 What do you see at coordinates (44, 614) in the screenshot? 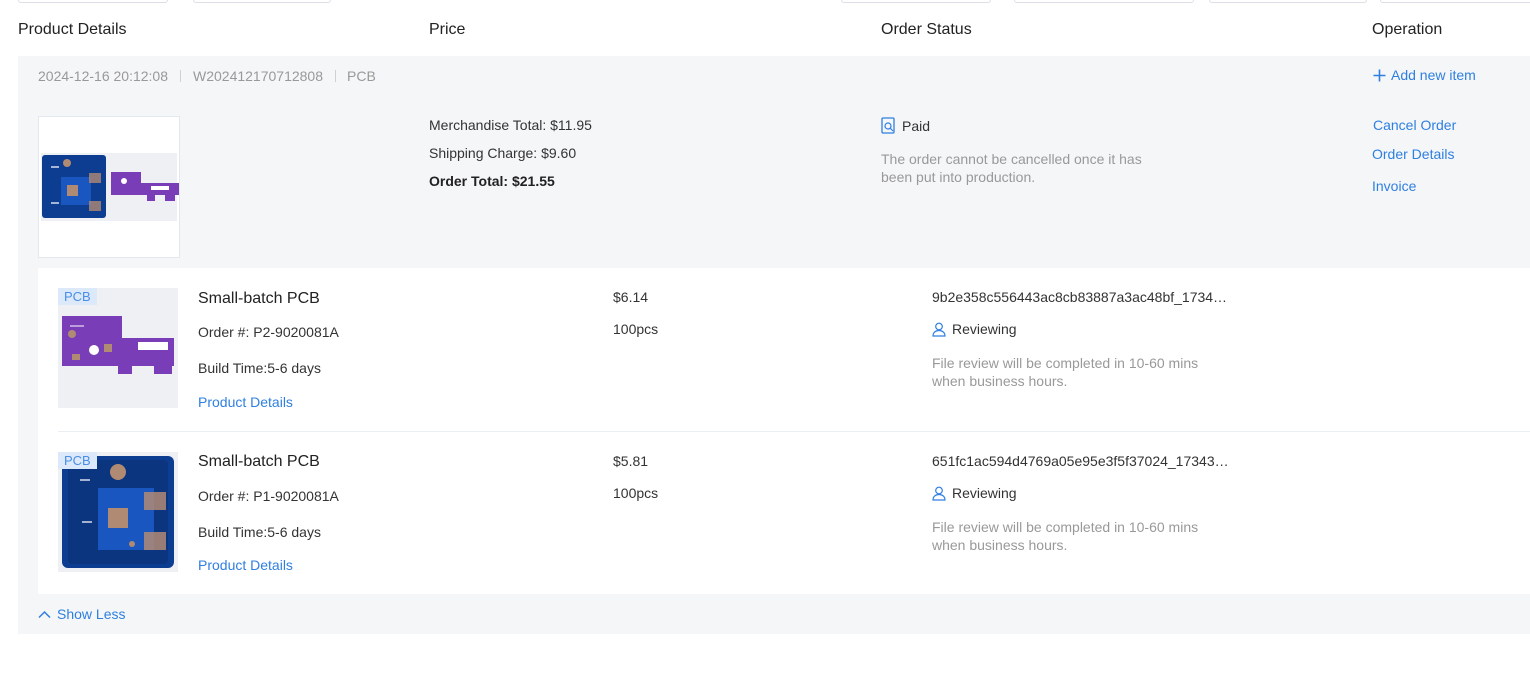
I see `chevron-up-icon` at bounding box center [44, 614].